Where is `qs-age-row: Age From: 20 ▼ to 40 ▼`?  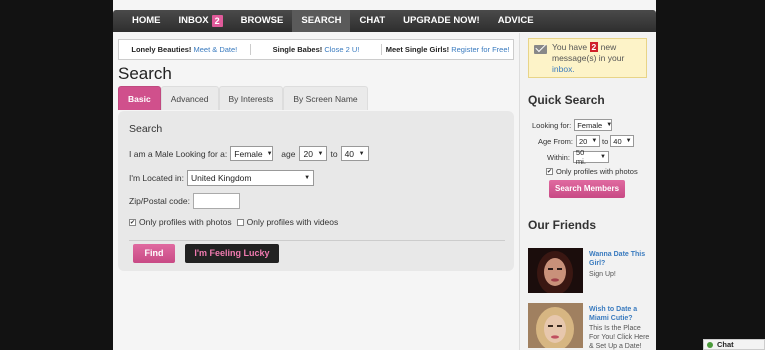 qs-age-row: Age From: 20 ▼ to 40 ▼ is located at coordinates (586, 141).